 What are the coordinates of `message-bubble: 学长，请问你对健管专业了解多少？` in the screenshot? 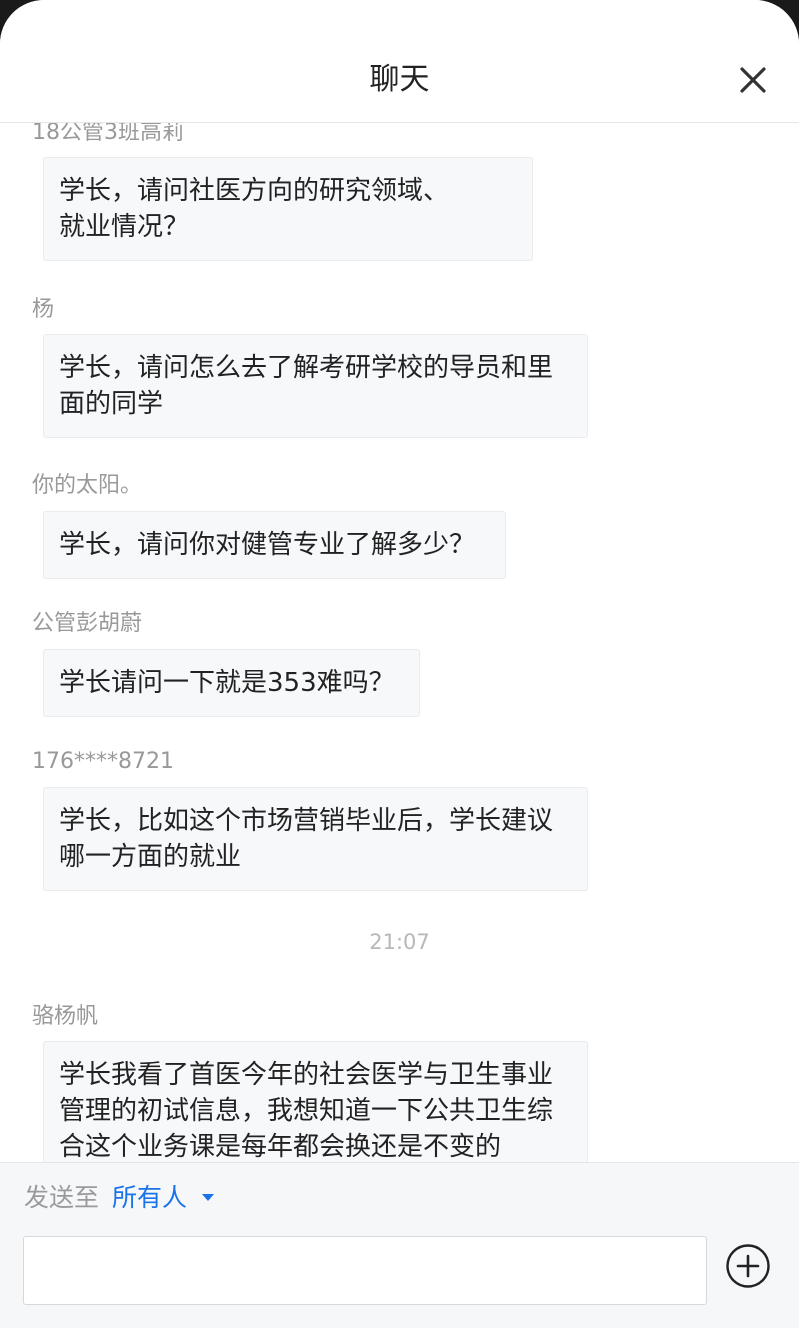 It's located at (274, 545).